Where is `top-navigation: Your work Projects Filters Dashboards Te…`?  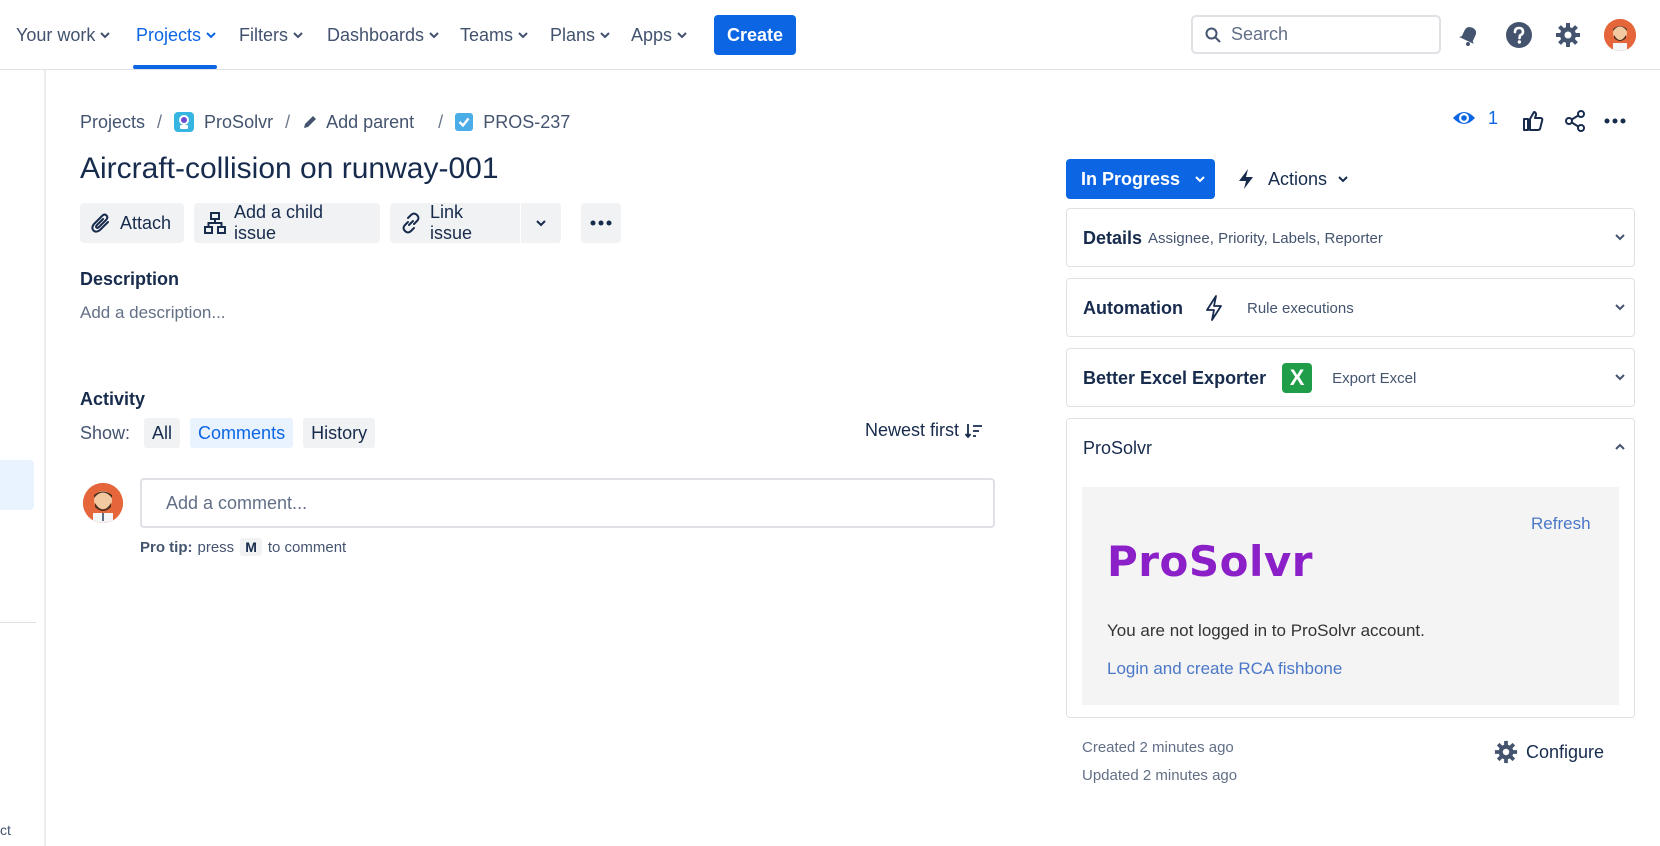 top-navigation: Your work Projects Filters Dashboards Te… is located at coordinates (830, 35).